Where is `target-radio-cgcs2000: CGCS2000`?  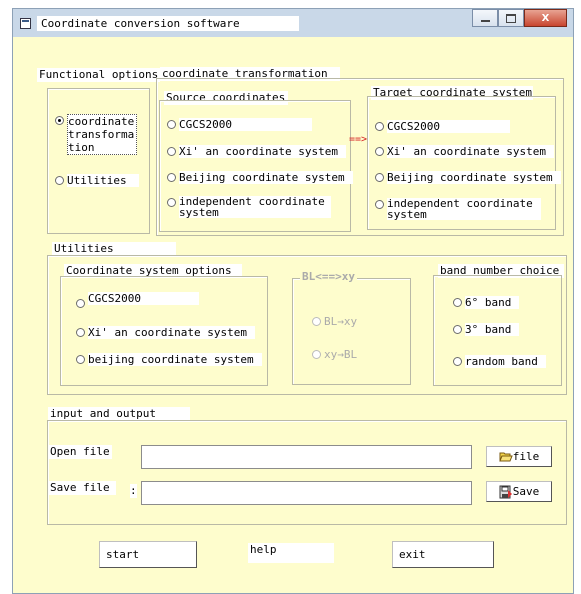 target-radio-cgcs2000: CGCS2000 is located at coordinates (442, 126).